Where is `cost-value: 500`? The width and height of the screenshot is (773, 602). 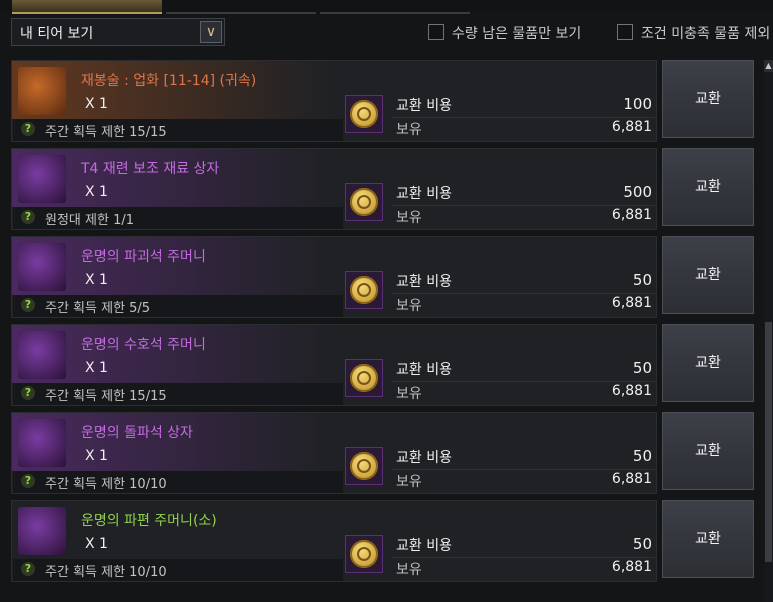 cost-value: 500 is located at coordinates (637, 192).